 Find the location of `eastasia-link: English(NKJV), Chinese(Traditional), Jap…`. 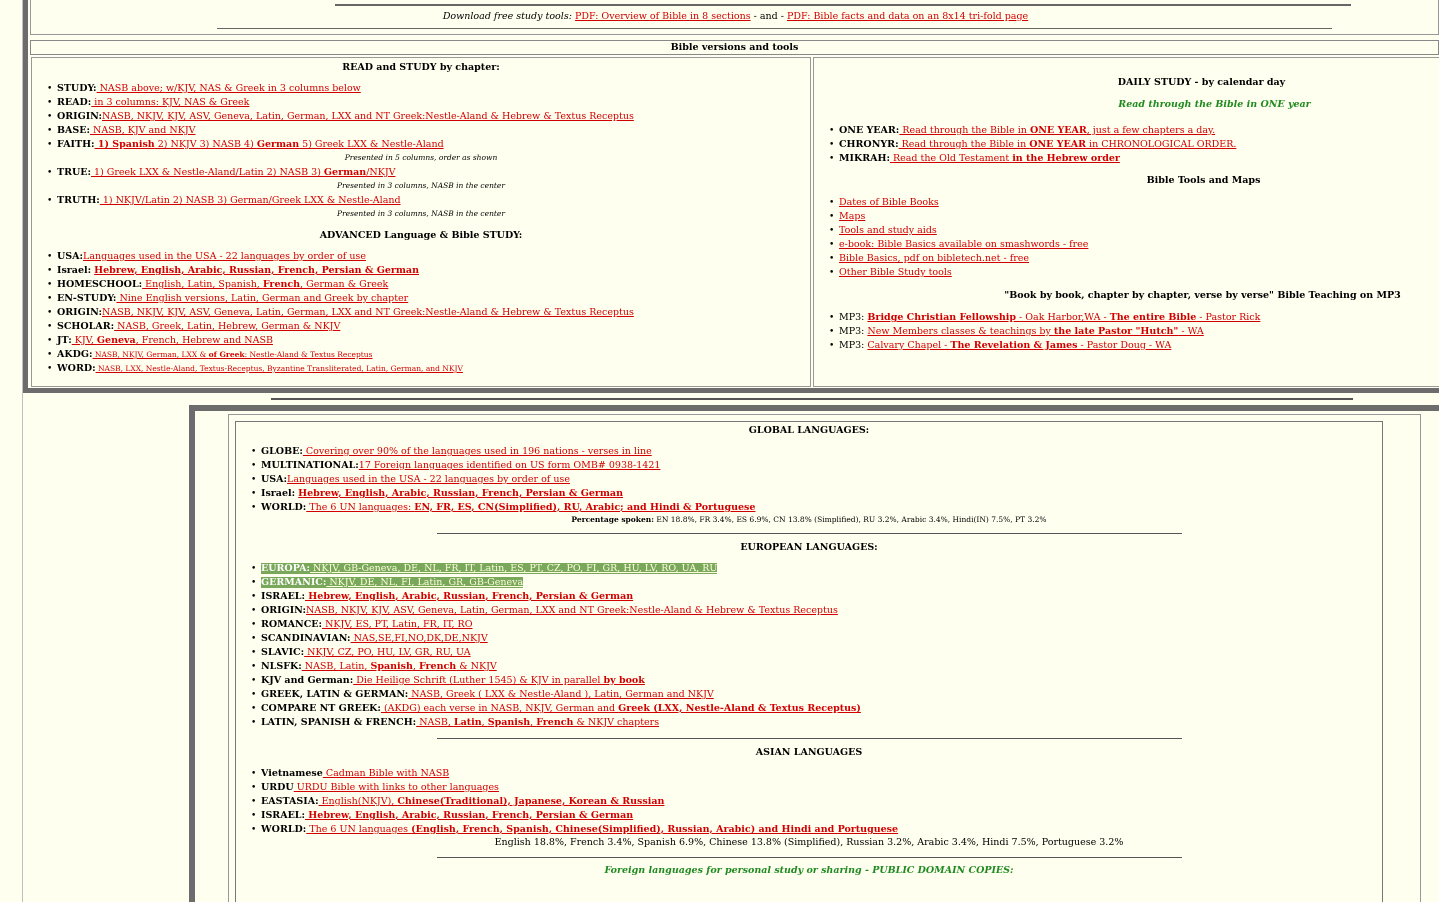

eastasia-link: English(NKJV), Chinese(Traditional), Jap… is located at coordinates (492, 801).